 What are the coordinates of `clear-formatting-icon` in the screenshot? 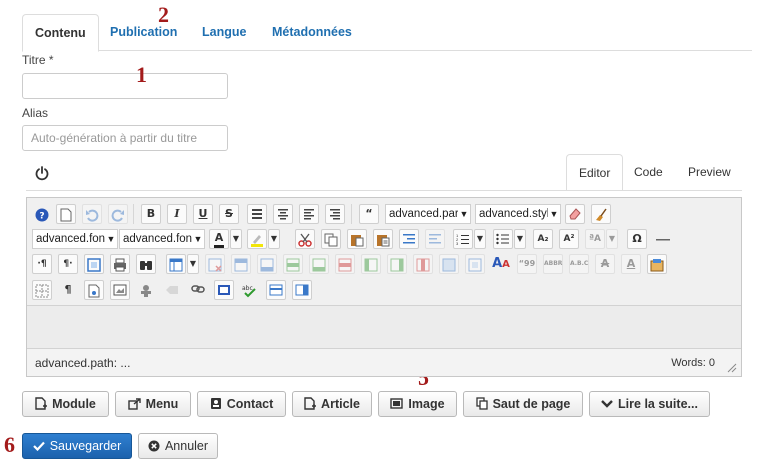 It's located at (575, 214).